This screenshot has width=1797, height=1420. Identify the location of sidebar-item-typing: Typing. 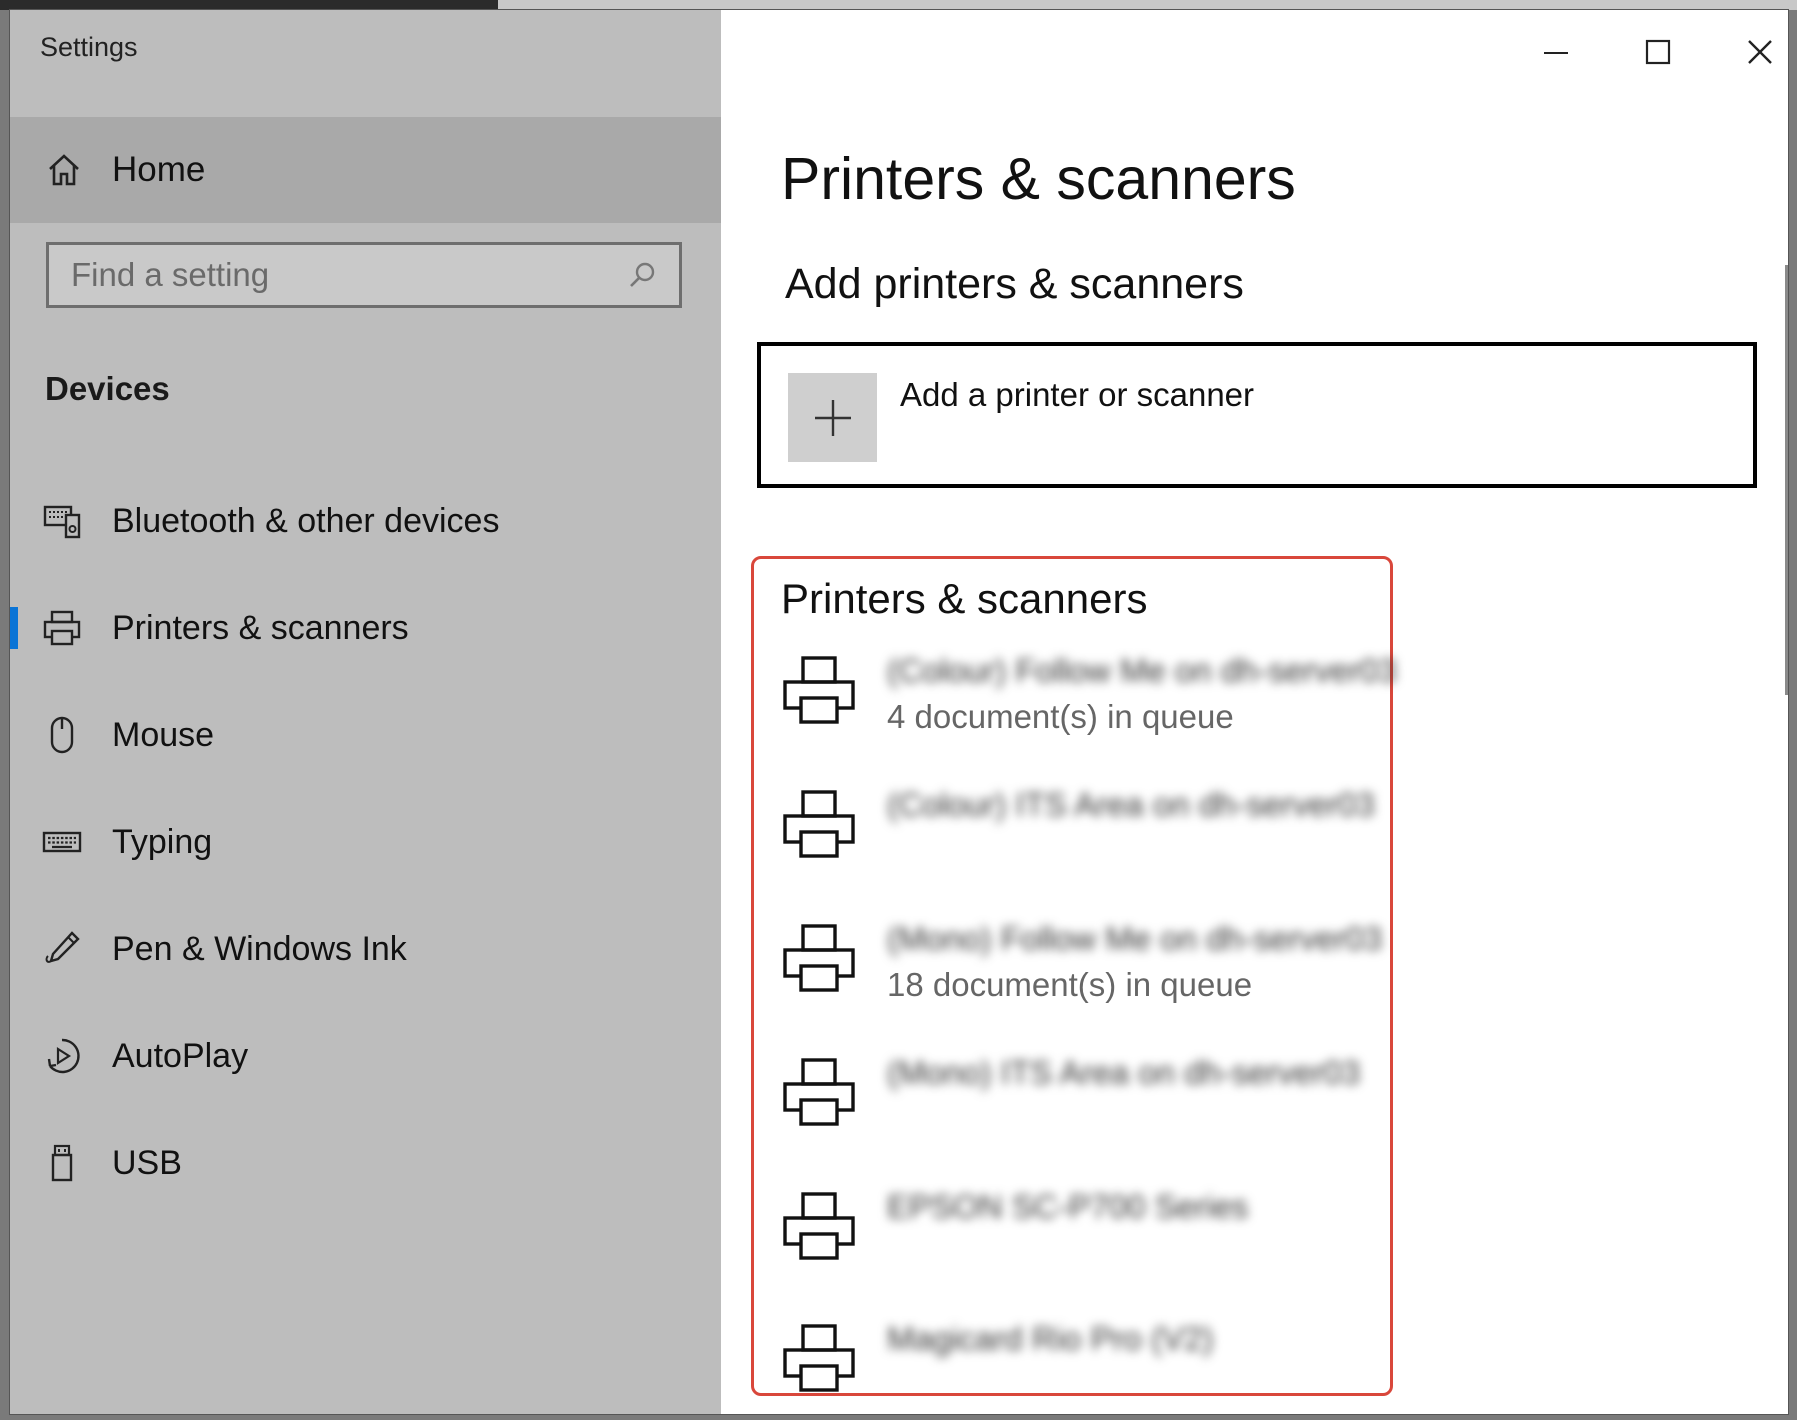
(365, 842).